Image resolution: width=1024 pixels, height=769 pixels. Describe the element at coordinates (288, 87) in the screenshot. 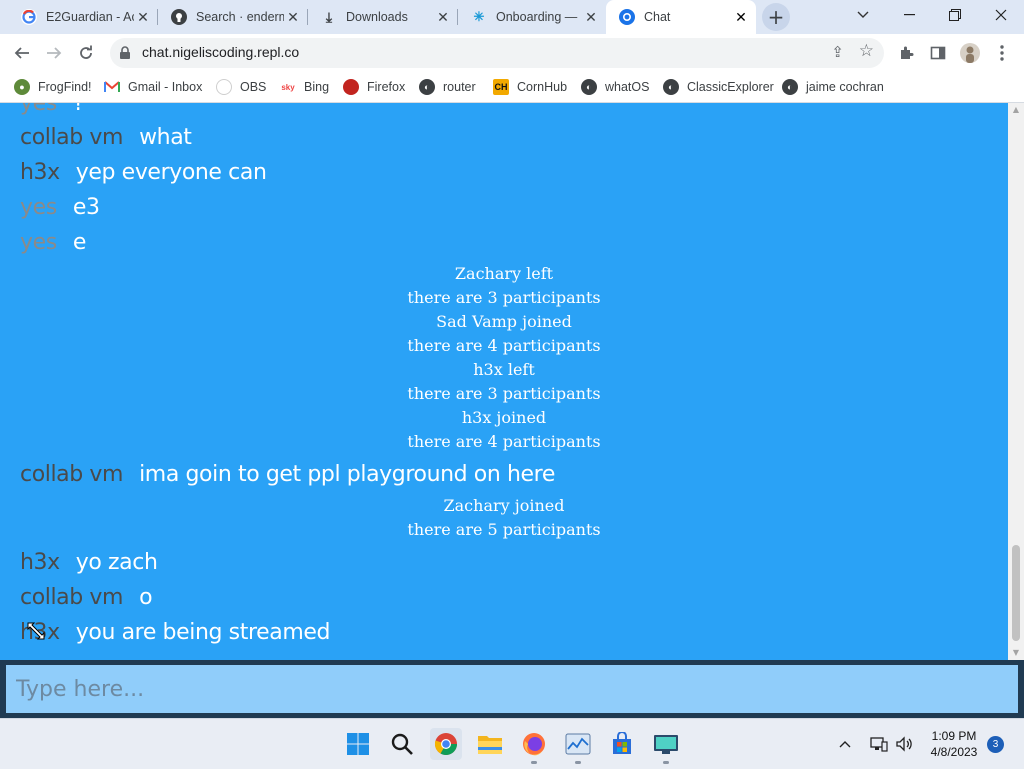

I see `bing-icon: sky` at that location.